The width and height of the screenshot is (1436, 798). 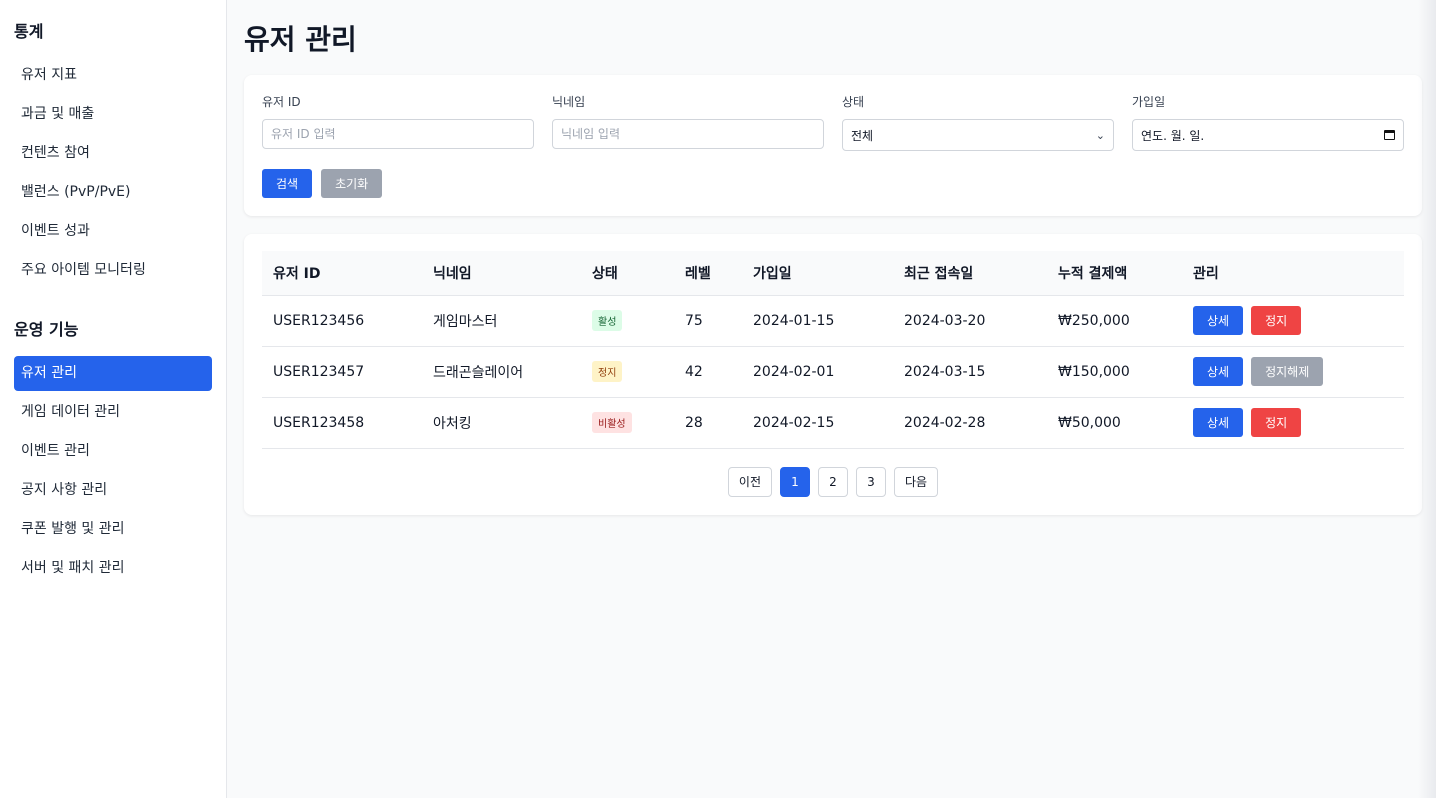 I want to click on page-button-3: 3, so click(x=871, y=481).